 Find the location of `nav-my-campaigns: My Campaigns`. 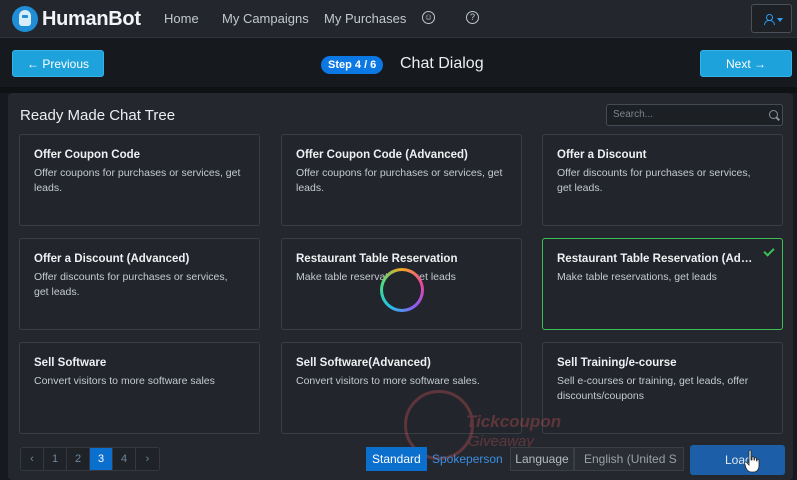

nav-my-campaigns: My Campaigns is located at coordinates (265, 18).